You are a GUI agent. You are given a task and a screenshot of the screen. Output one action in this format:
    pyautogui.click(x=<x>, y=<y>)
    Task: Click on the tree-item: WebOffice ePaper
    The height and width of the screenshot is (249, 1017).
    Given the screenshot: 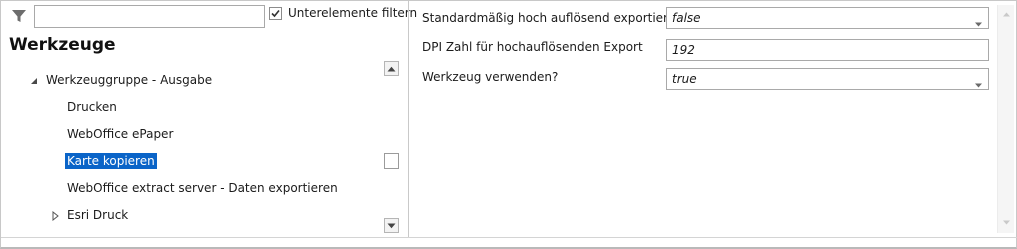 What is the action you would take?
    pyautogui.click(x=120, y=134)
    